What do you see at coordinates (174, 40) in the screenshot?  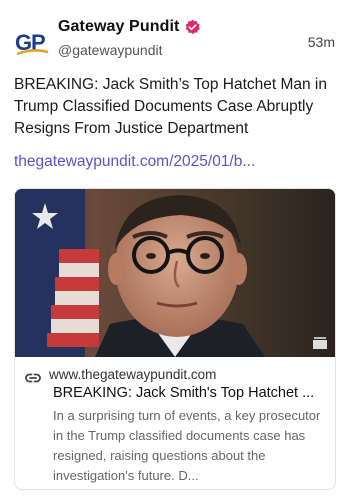 I see `post-header: G P Gateway Pundit @gatewaypundit 53m` at bounding box center [174, 40].